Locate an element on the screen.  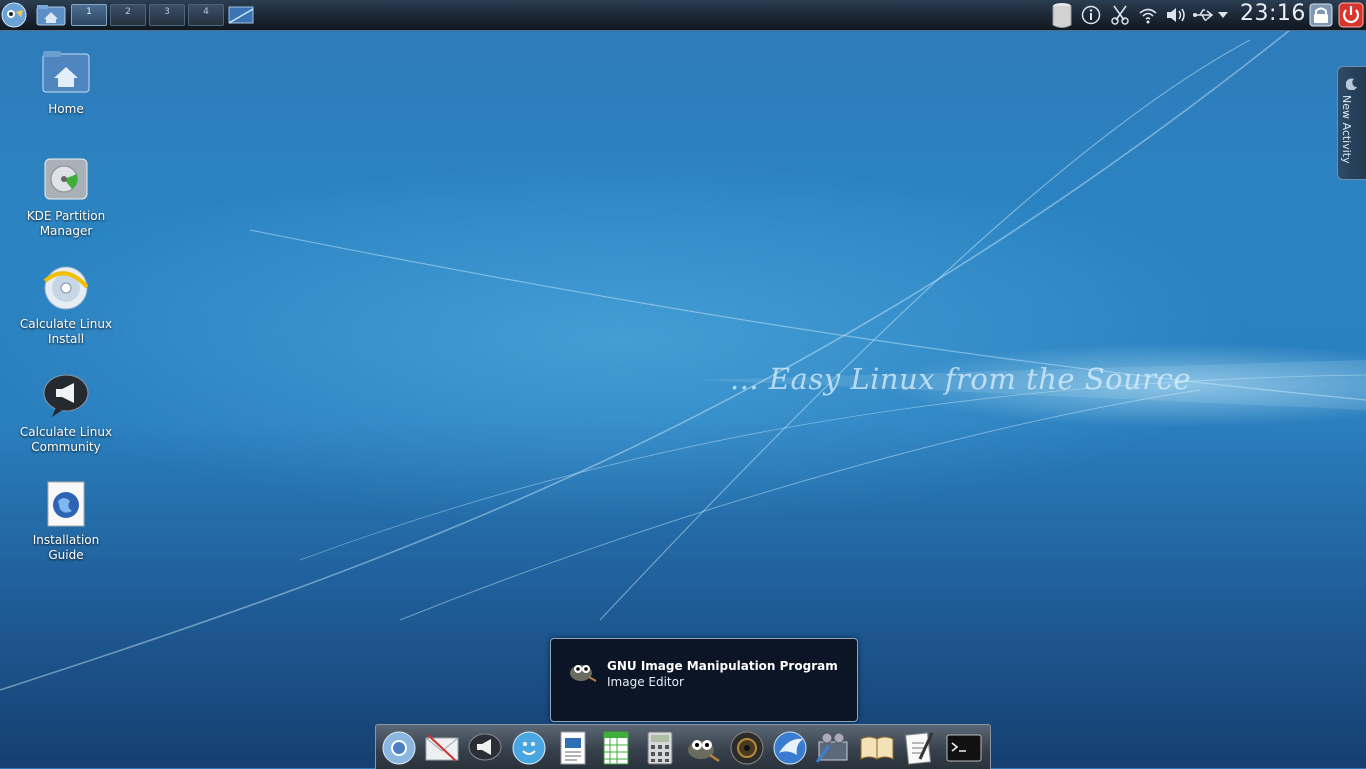
desktop-icon-calculate-install: Calculate Linux Install is located at coordinates (66, 306).